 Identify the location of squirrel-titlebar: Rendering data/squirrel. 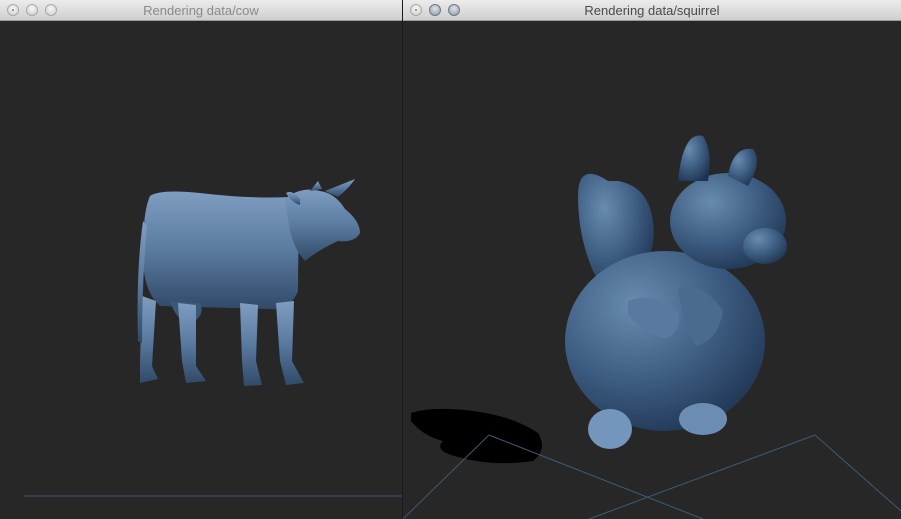
(652, 10).